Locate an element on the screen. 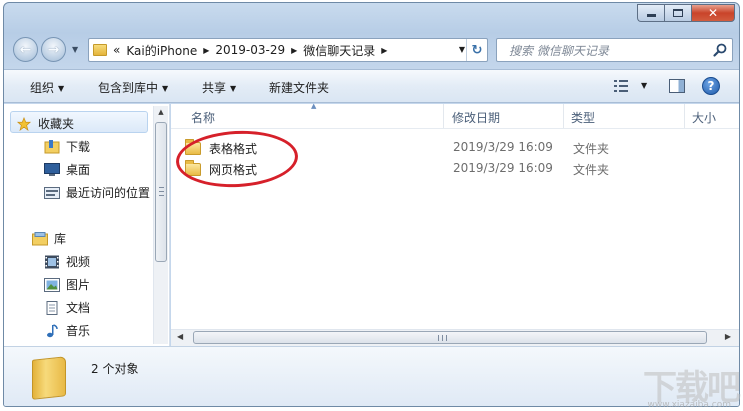  help-button: ? is located at coordinates (711, 86).